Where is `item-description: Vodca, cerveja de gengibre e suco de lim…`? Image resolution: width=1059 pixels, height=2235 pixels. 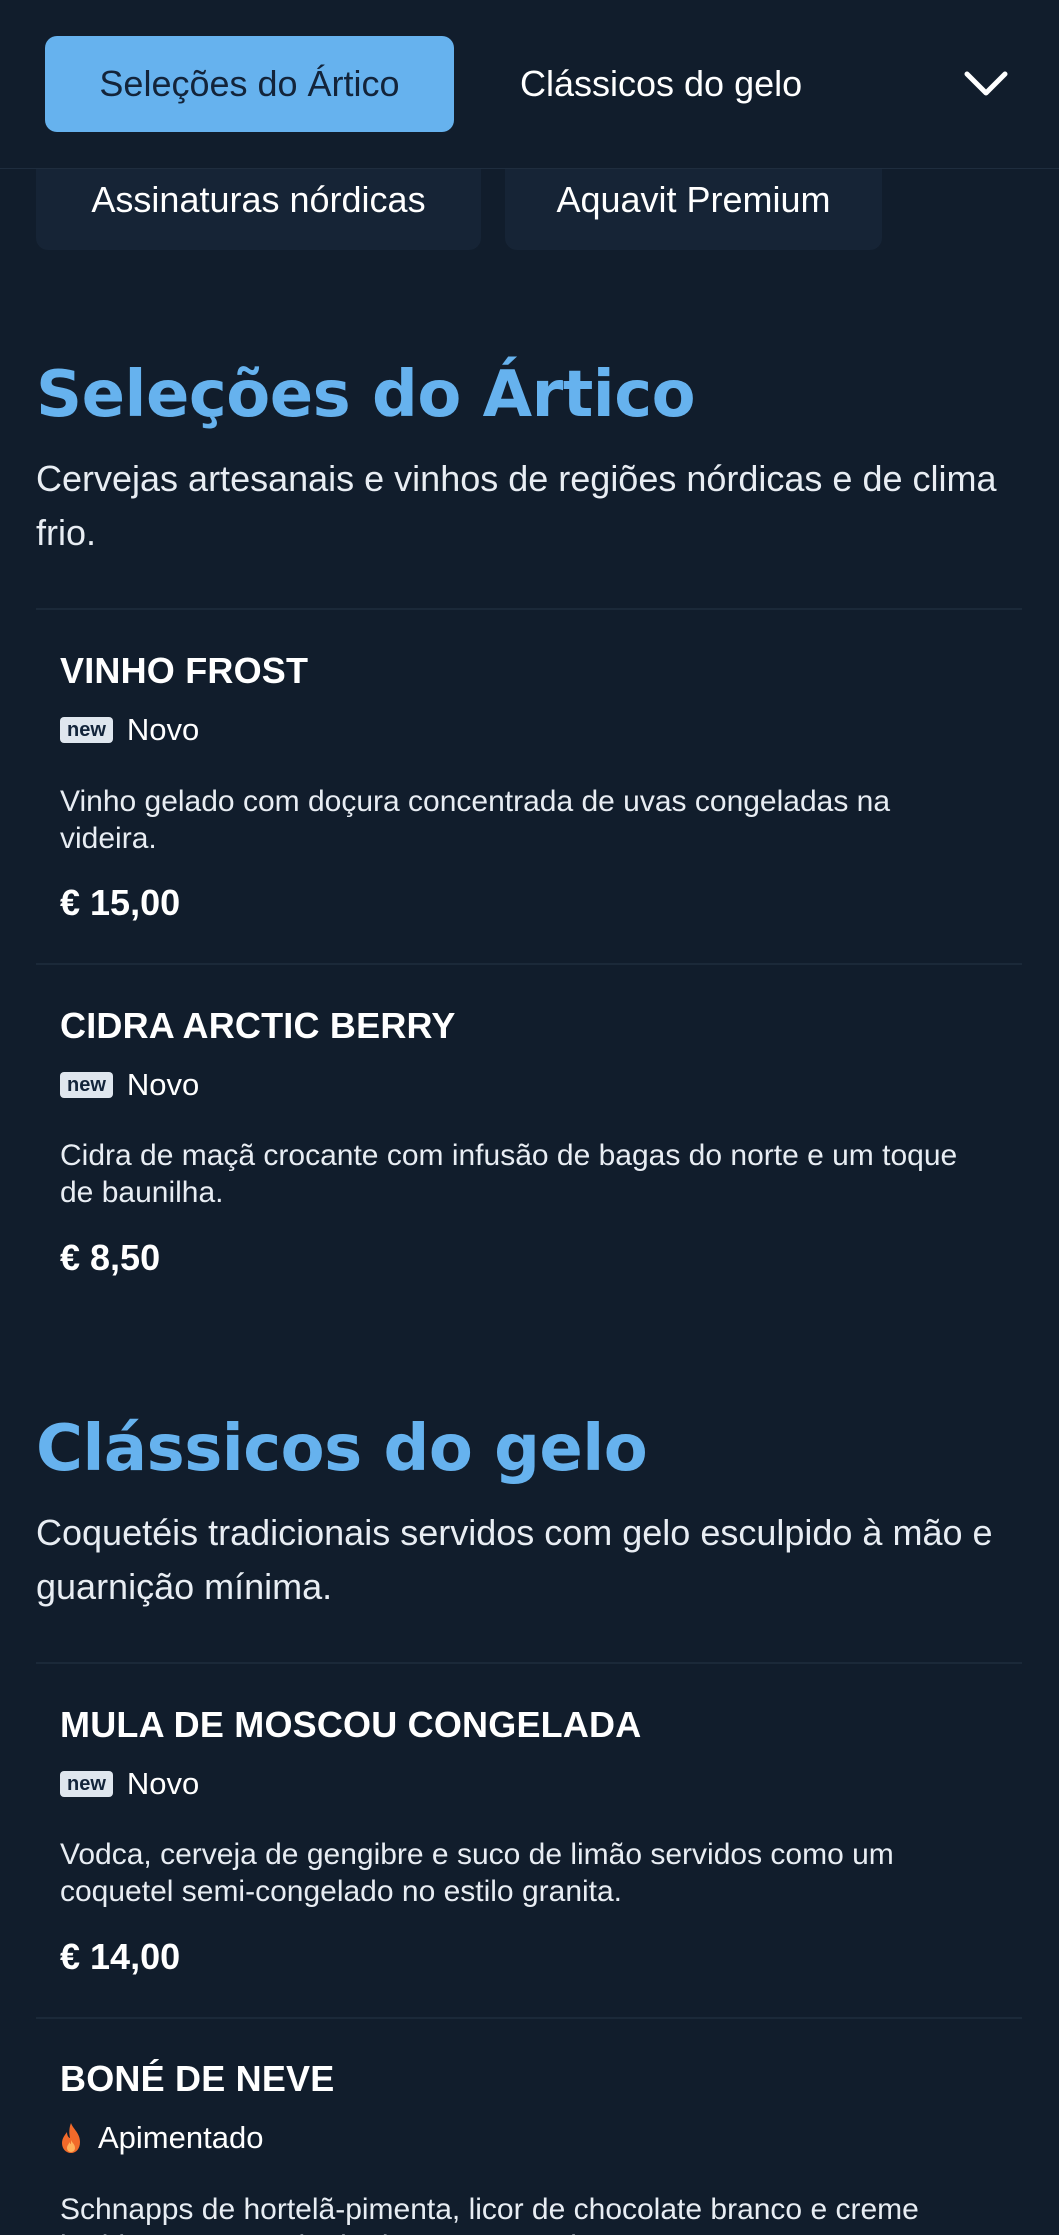 item-description: Vodca, cerveja de gengibre e suco de lim… is located at coordinates (477, 1873).